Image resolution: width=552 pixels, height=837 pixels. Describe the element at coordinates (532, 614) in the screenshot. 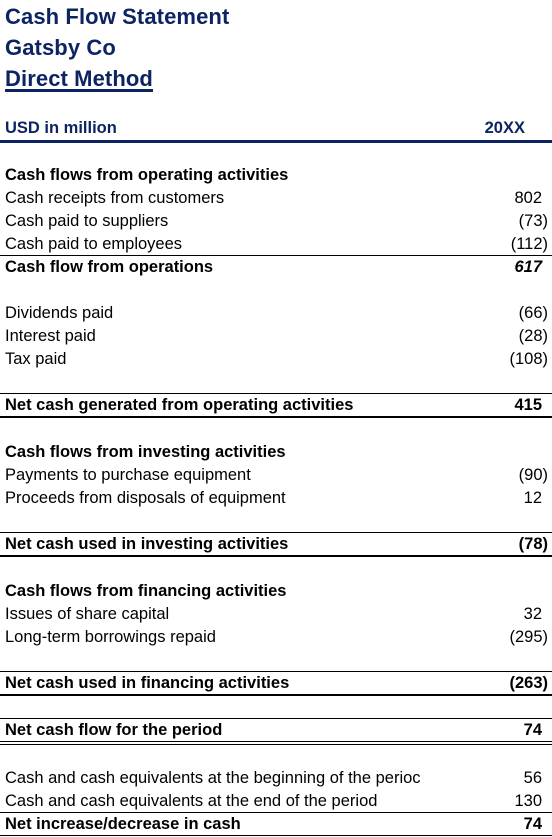

I see `row-value: 32` at that location.